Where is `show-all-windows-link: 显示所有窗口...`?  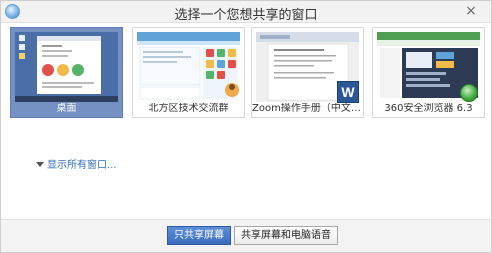
show-all-windows-link: 显示所有窗口... is located at coordinates (76, 163).